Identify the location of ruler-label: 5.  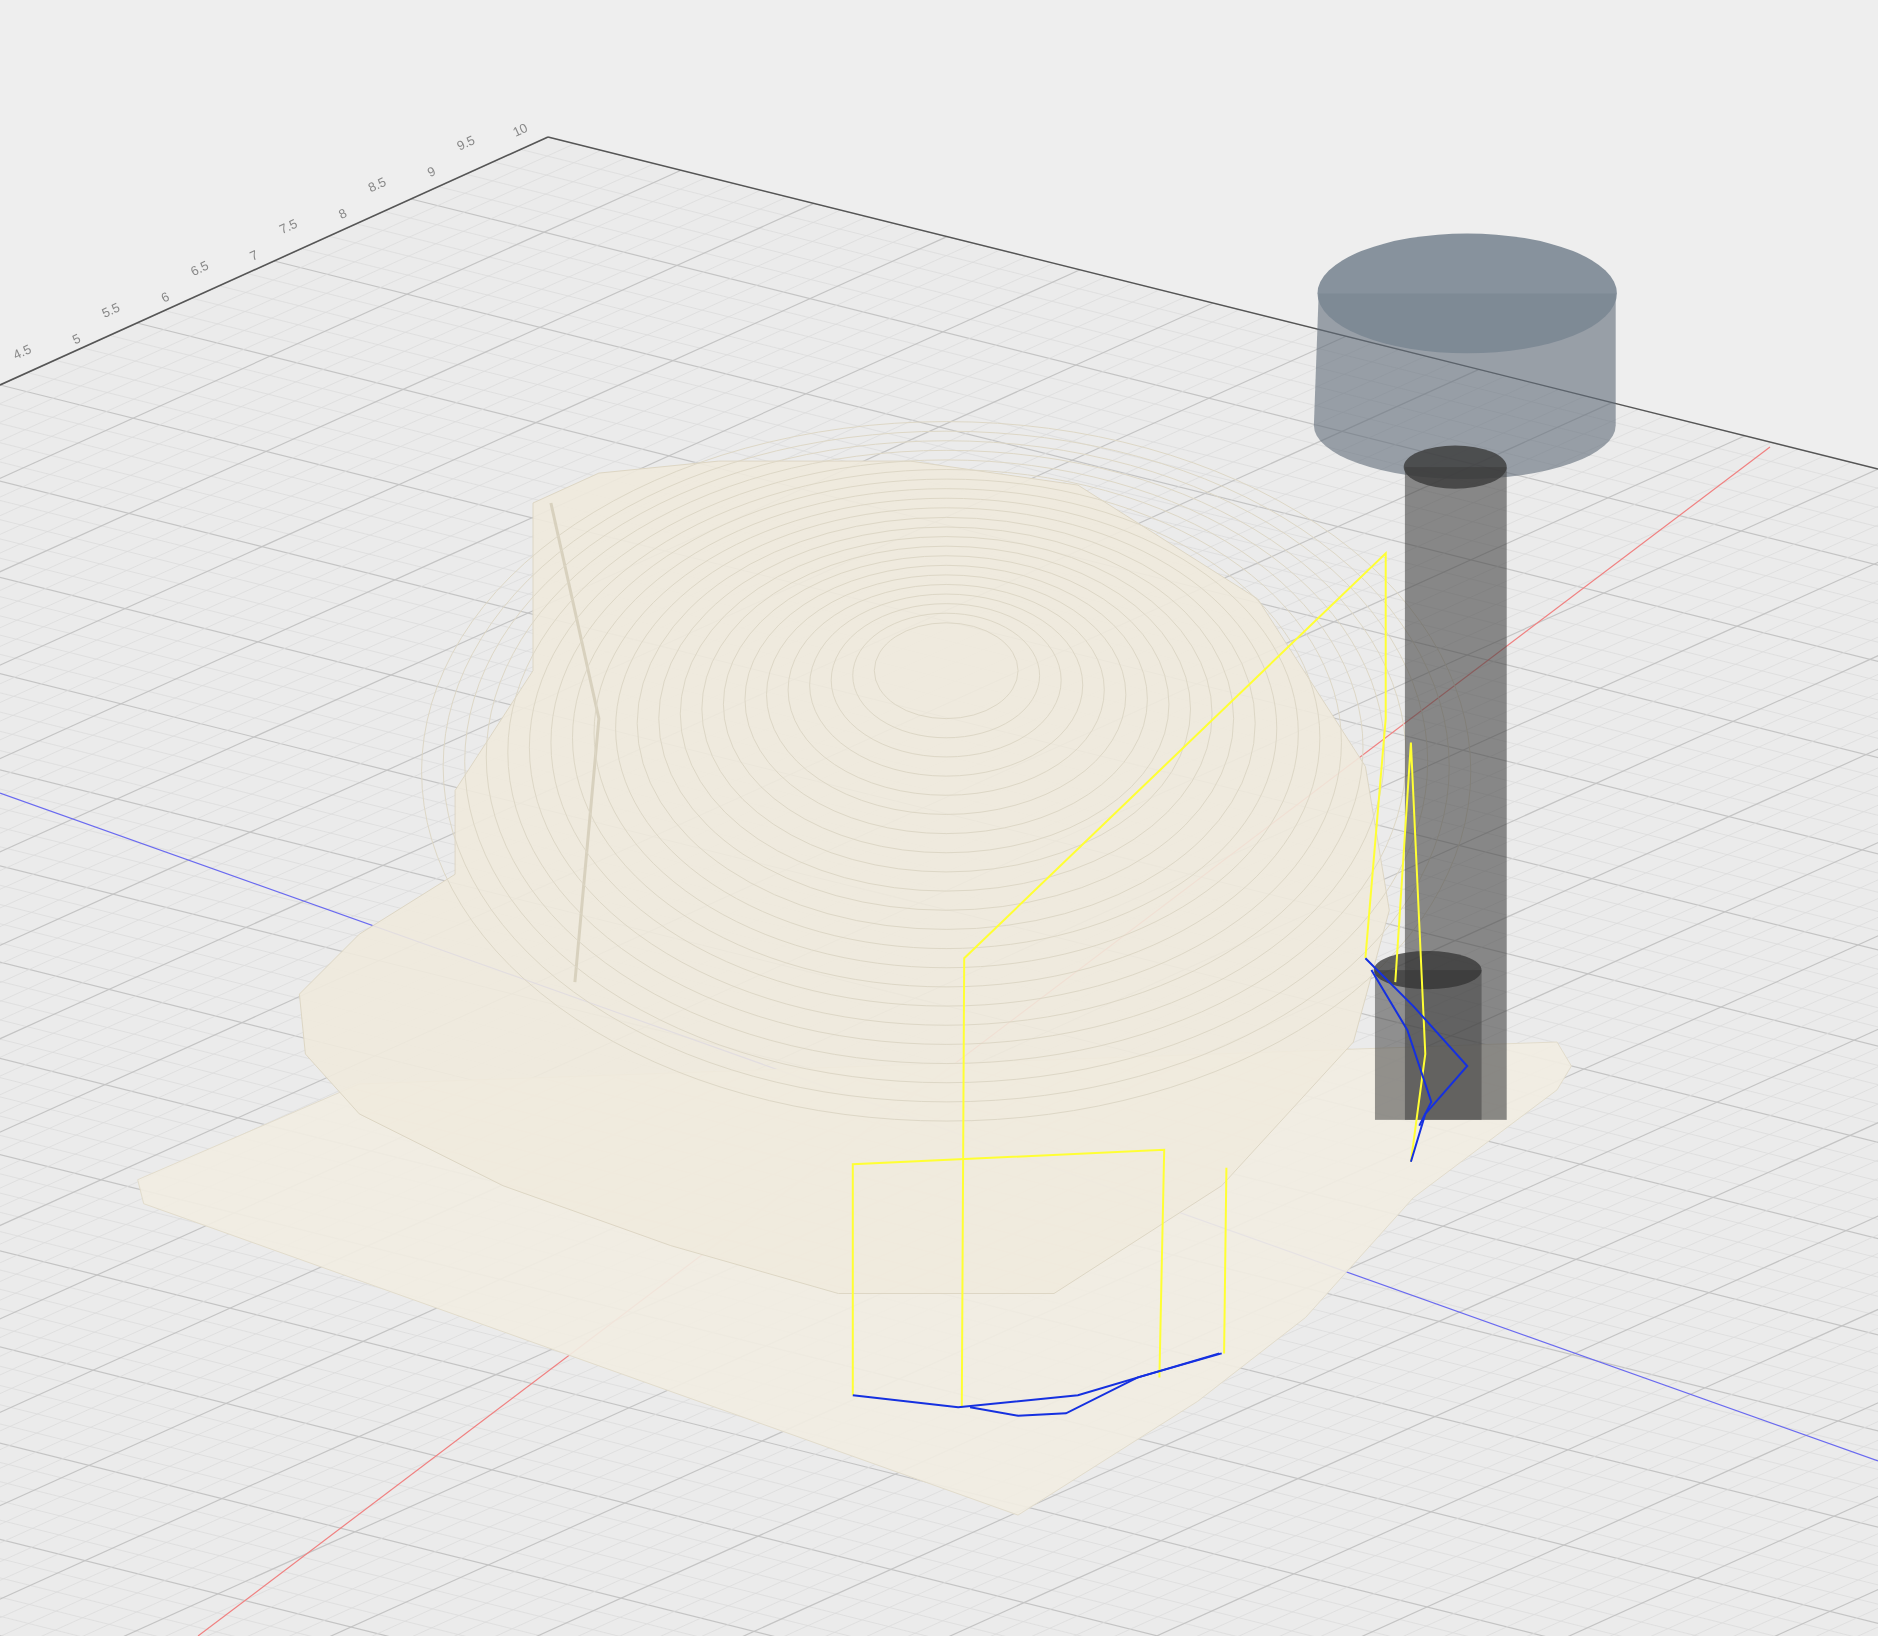
(76, 339).